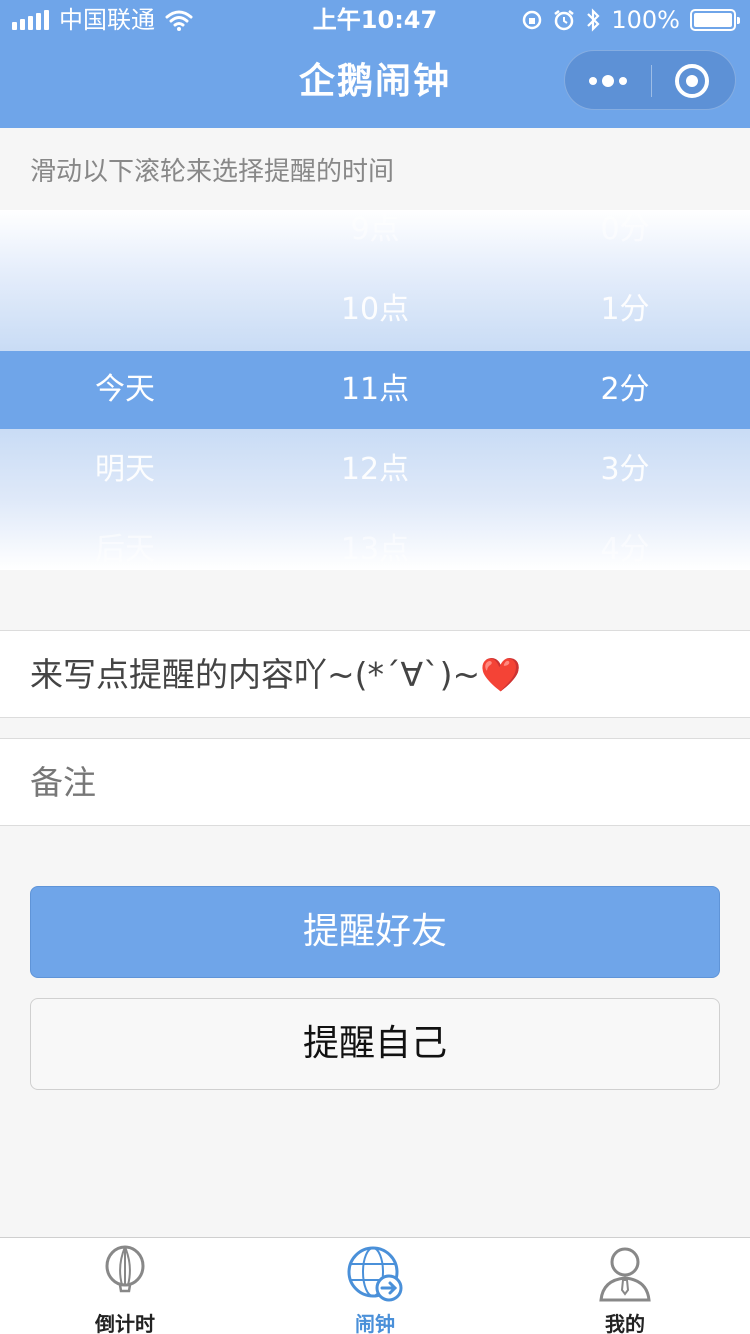  I want to click on day-column: 今天 明天 后天, so click(125, 390).